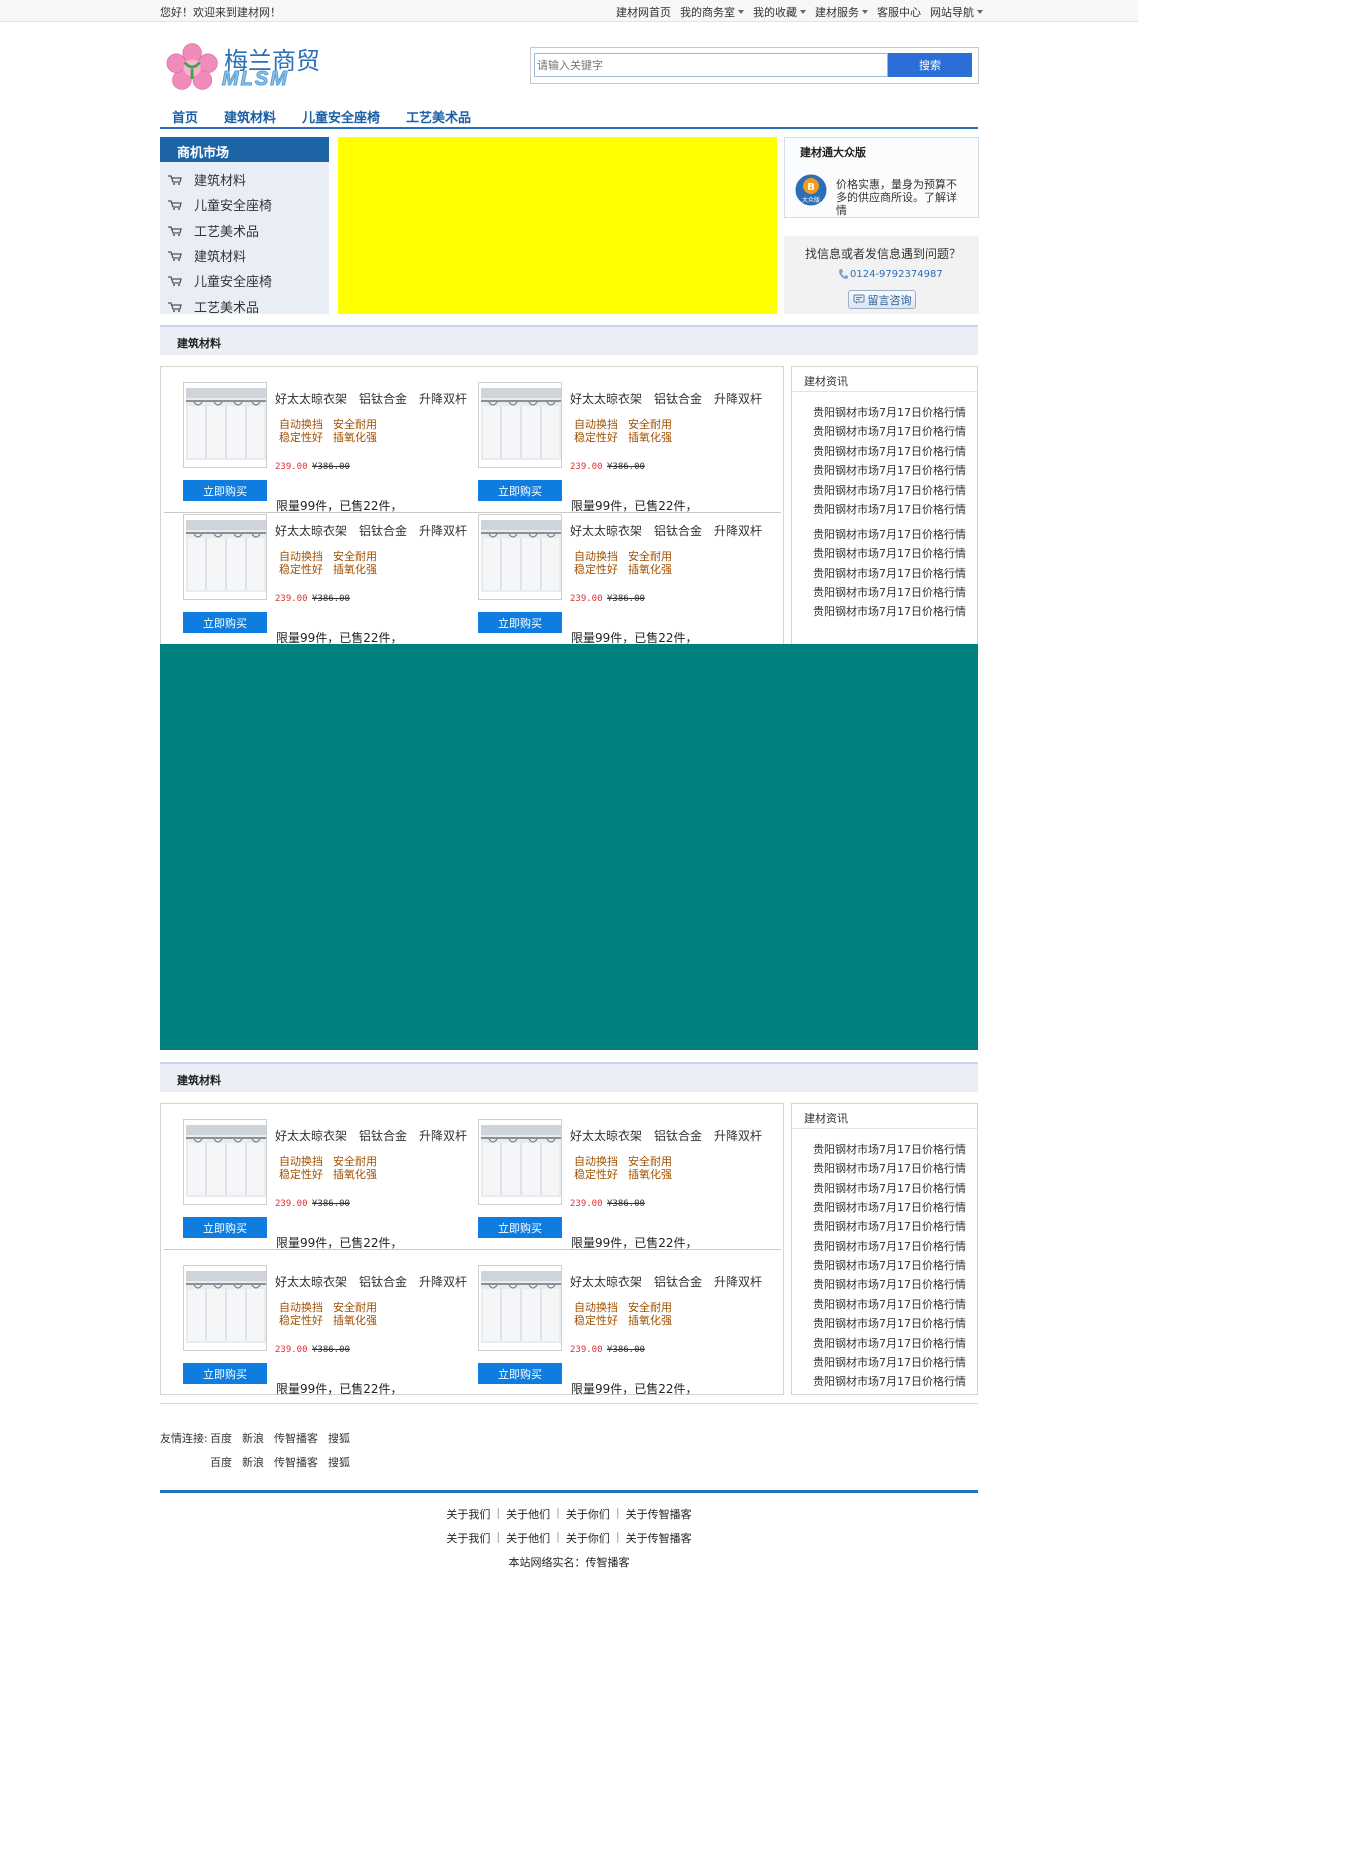  What do you see at coordinates (383, 399) in the screenshot?
I see `product-title-part: 铝钛合金` at bounding box center [383, 399].